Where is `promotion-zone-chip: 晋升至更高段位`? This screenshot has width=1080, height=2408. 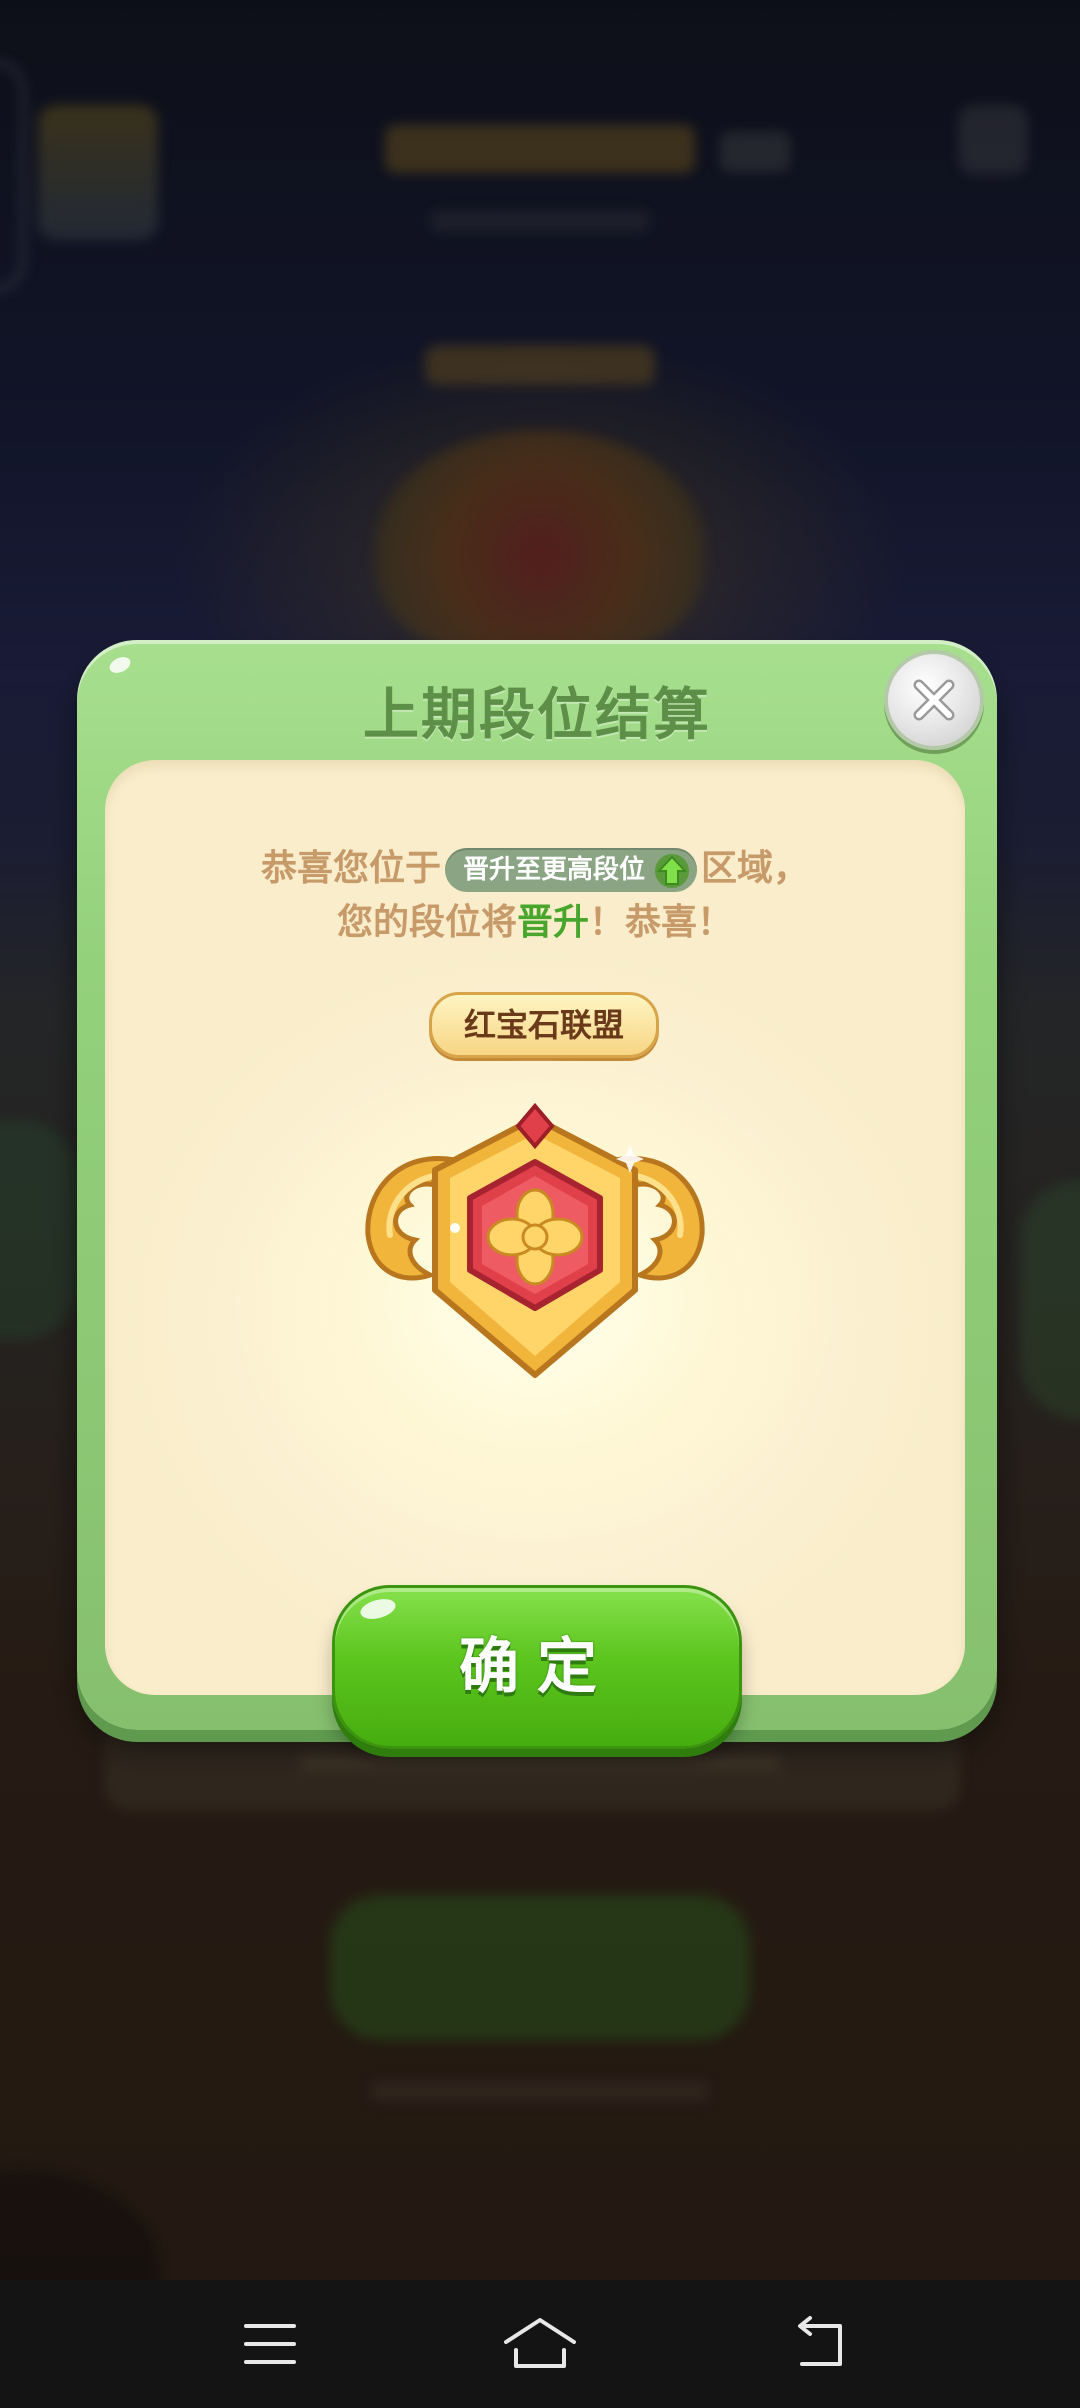 promotion-zone-chip: 晋升至更高段位 is located at coordinates (570, 870).